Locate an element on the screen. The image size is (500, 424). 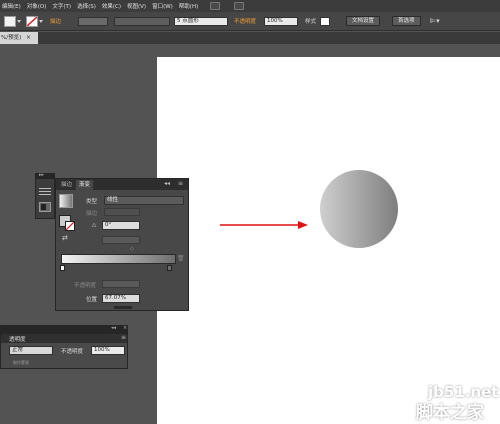
blend-mode-dropdown: 正常 is located at coordinates (31, 350).